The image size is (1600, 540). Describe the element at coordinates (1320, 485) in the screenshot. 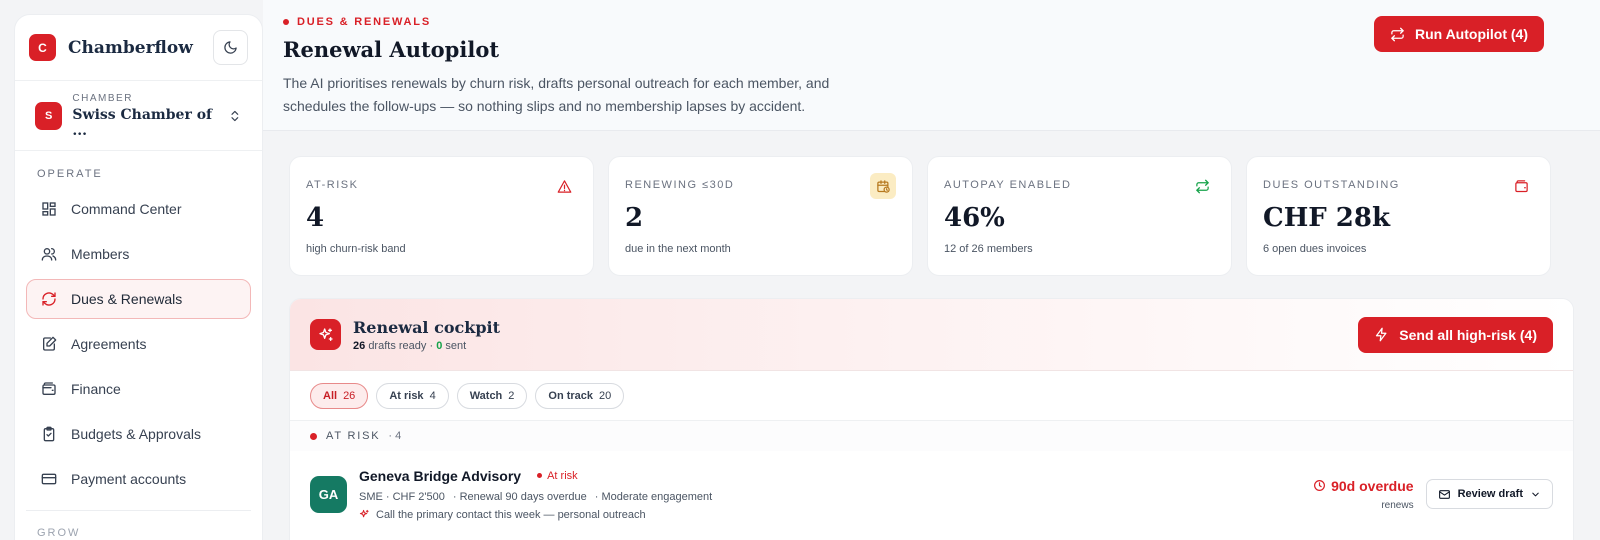

I see `clock-icon` at that location.